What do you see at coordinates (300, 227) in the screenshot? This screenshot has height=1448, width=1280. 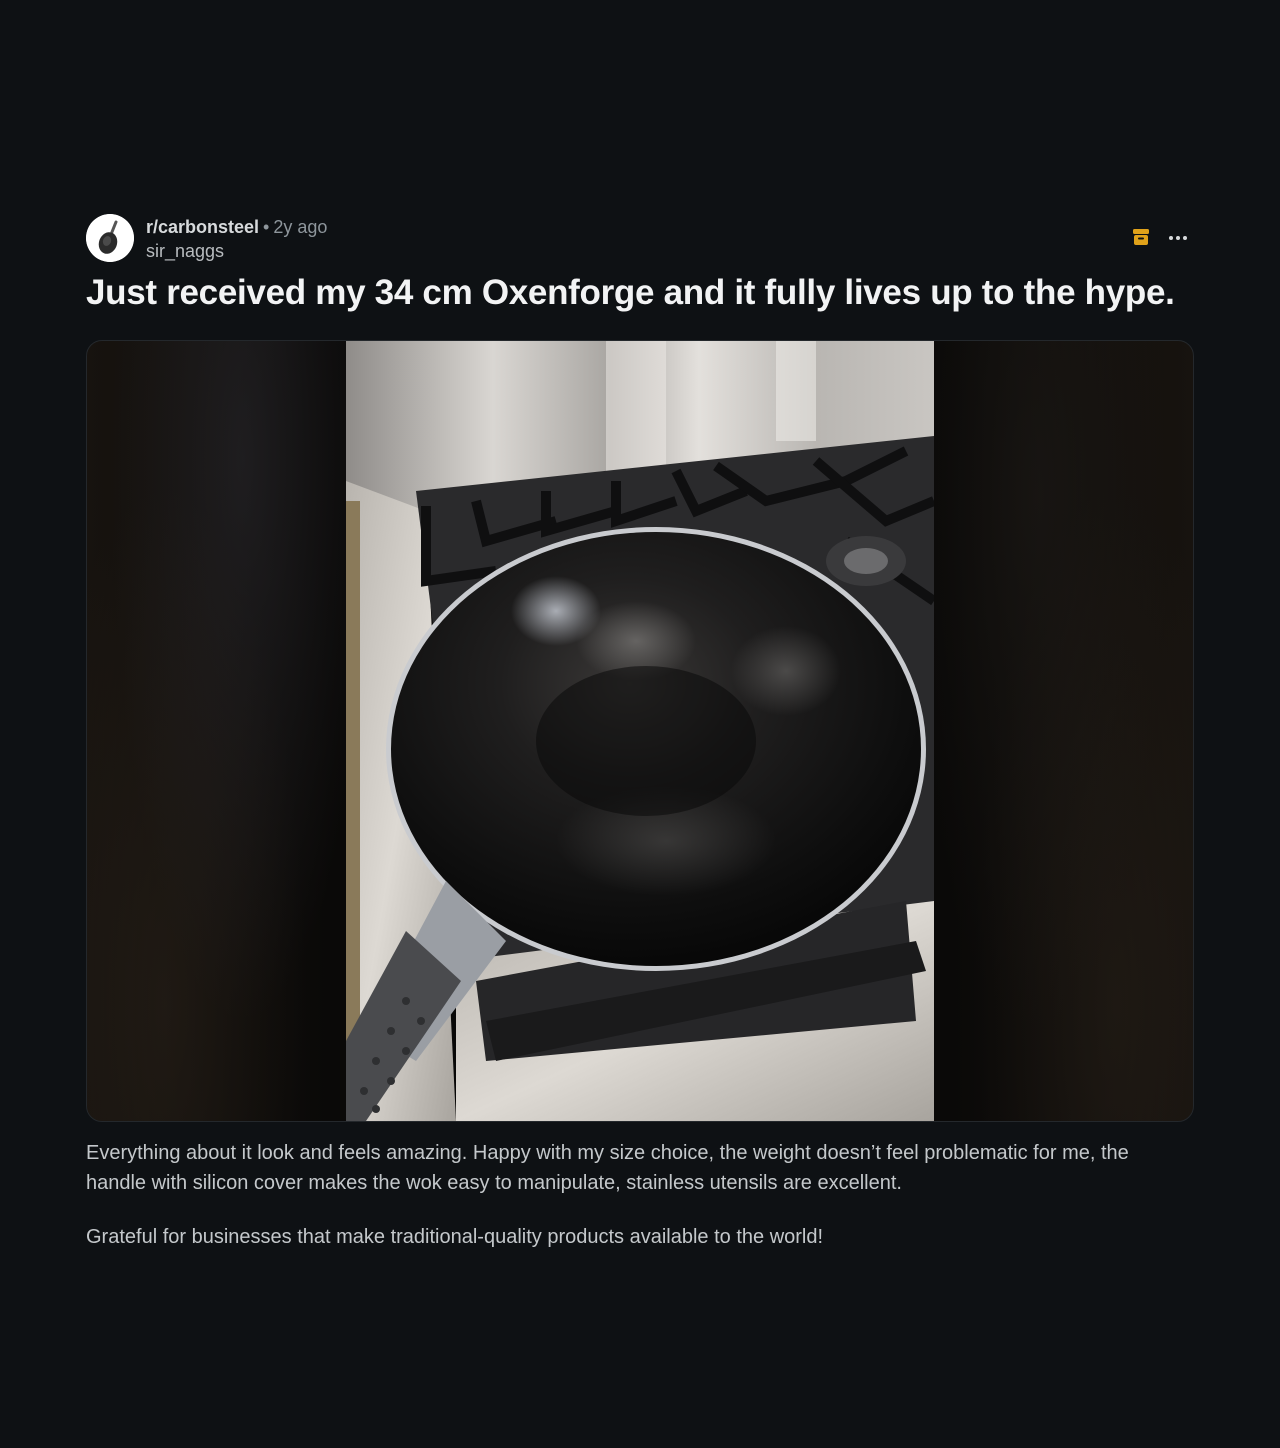 I see `post-timestamp: 2y ago` at bounding box center [300, 227].